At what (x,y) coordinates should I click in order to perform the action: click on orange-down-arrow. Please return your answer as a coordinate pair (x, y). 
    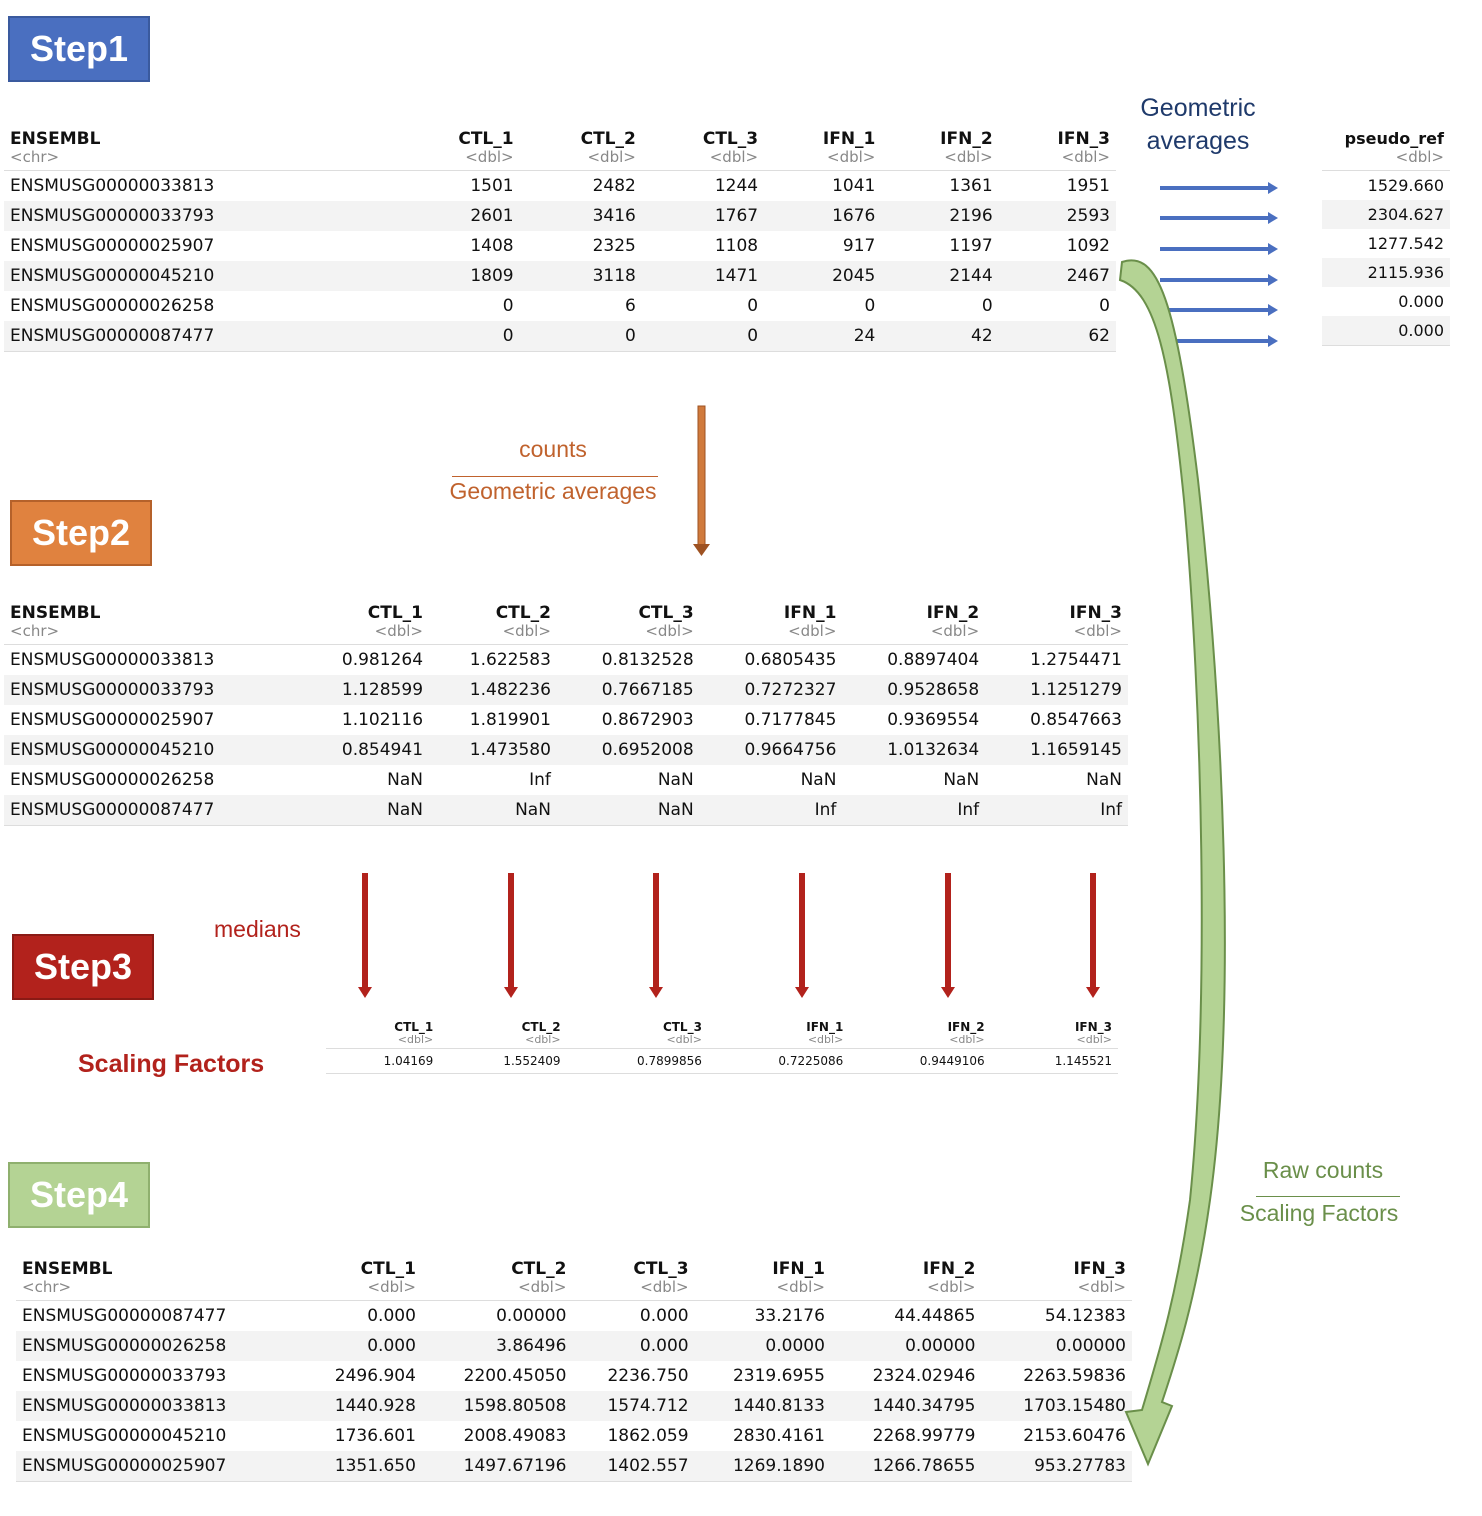
    Looking at the image, I should click on (701, 480).